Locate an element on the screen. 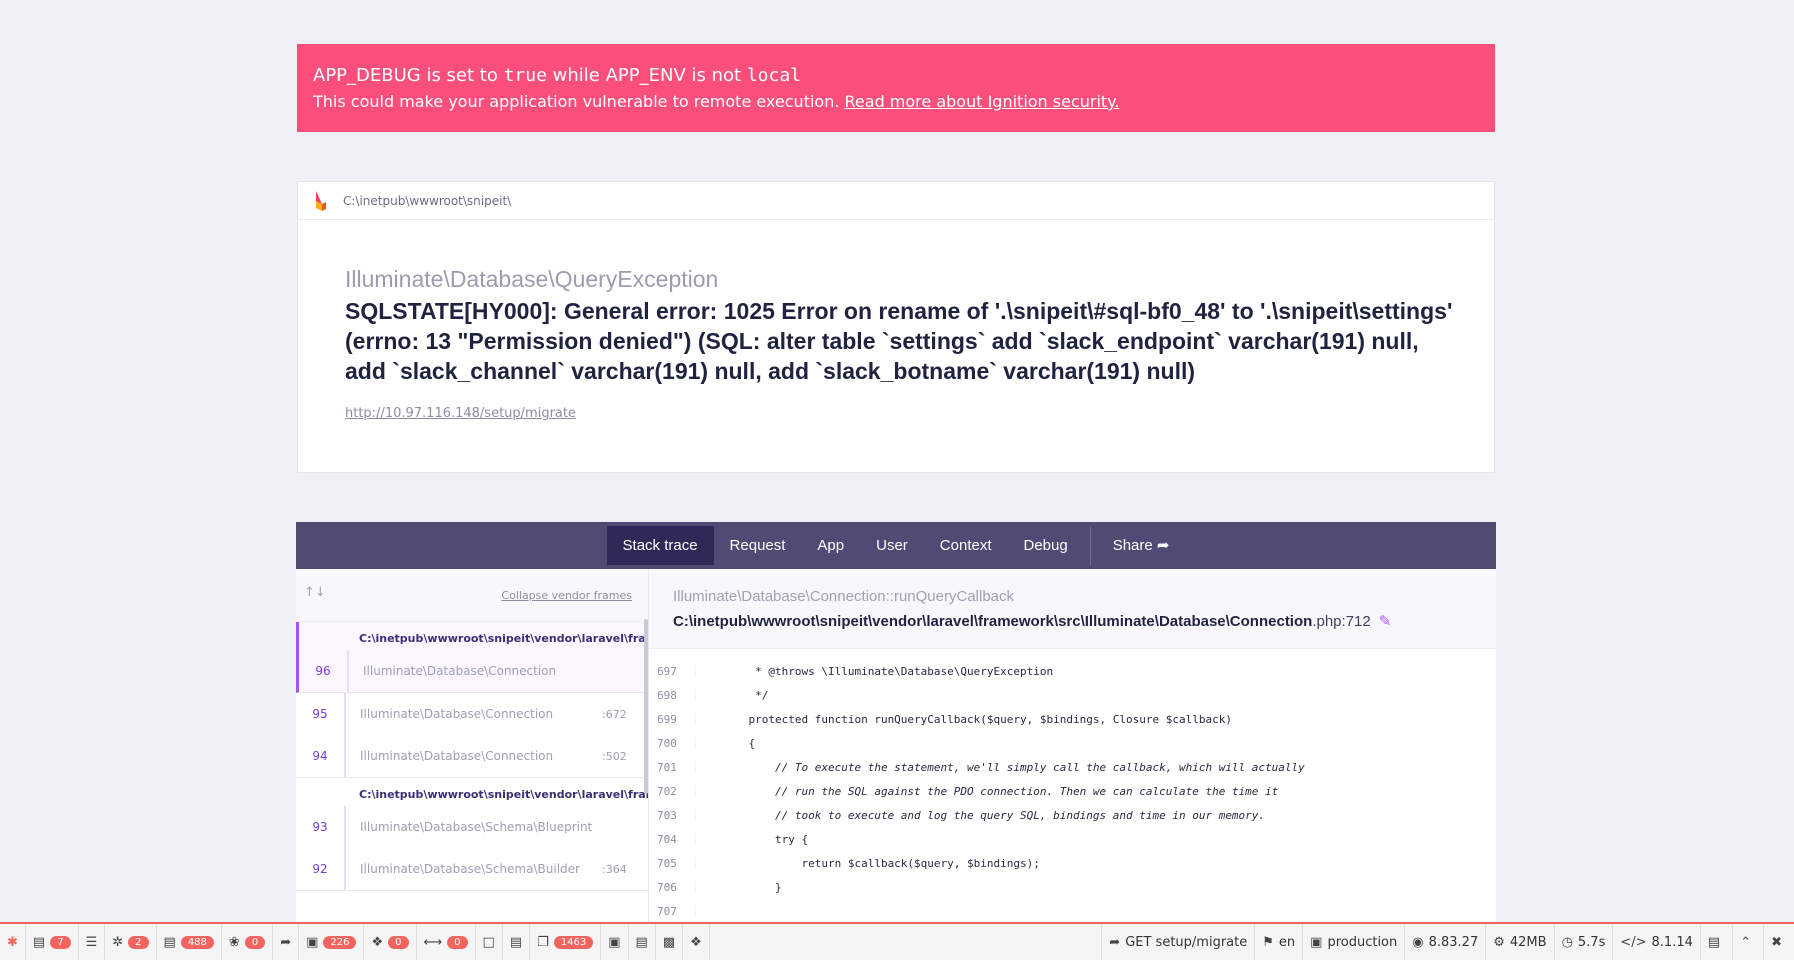 Image resolution: width=1794 pixels, height=960 pixels. inbox-icon: □ is located at coordinates (488, 942).